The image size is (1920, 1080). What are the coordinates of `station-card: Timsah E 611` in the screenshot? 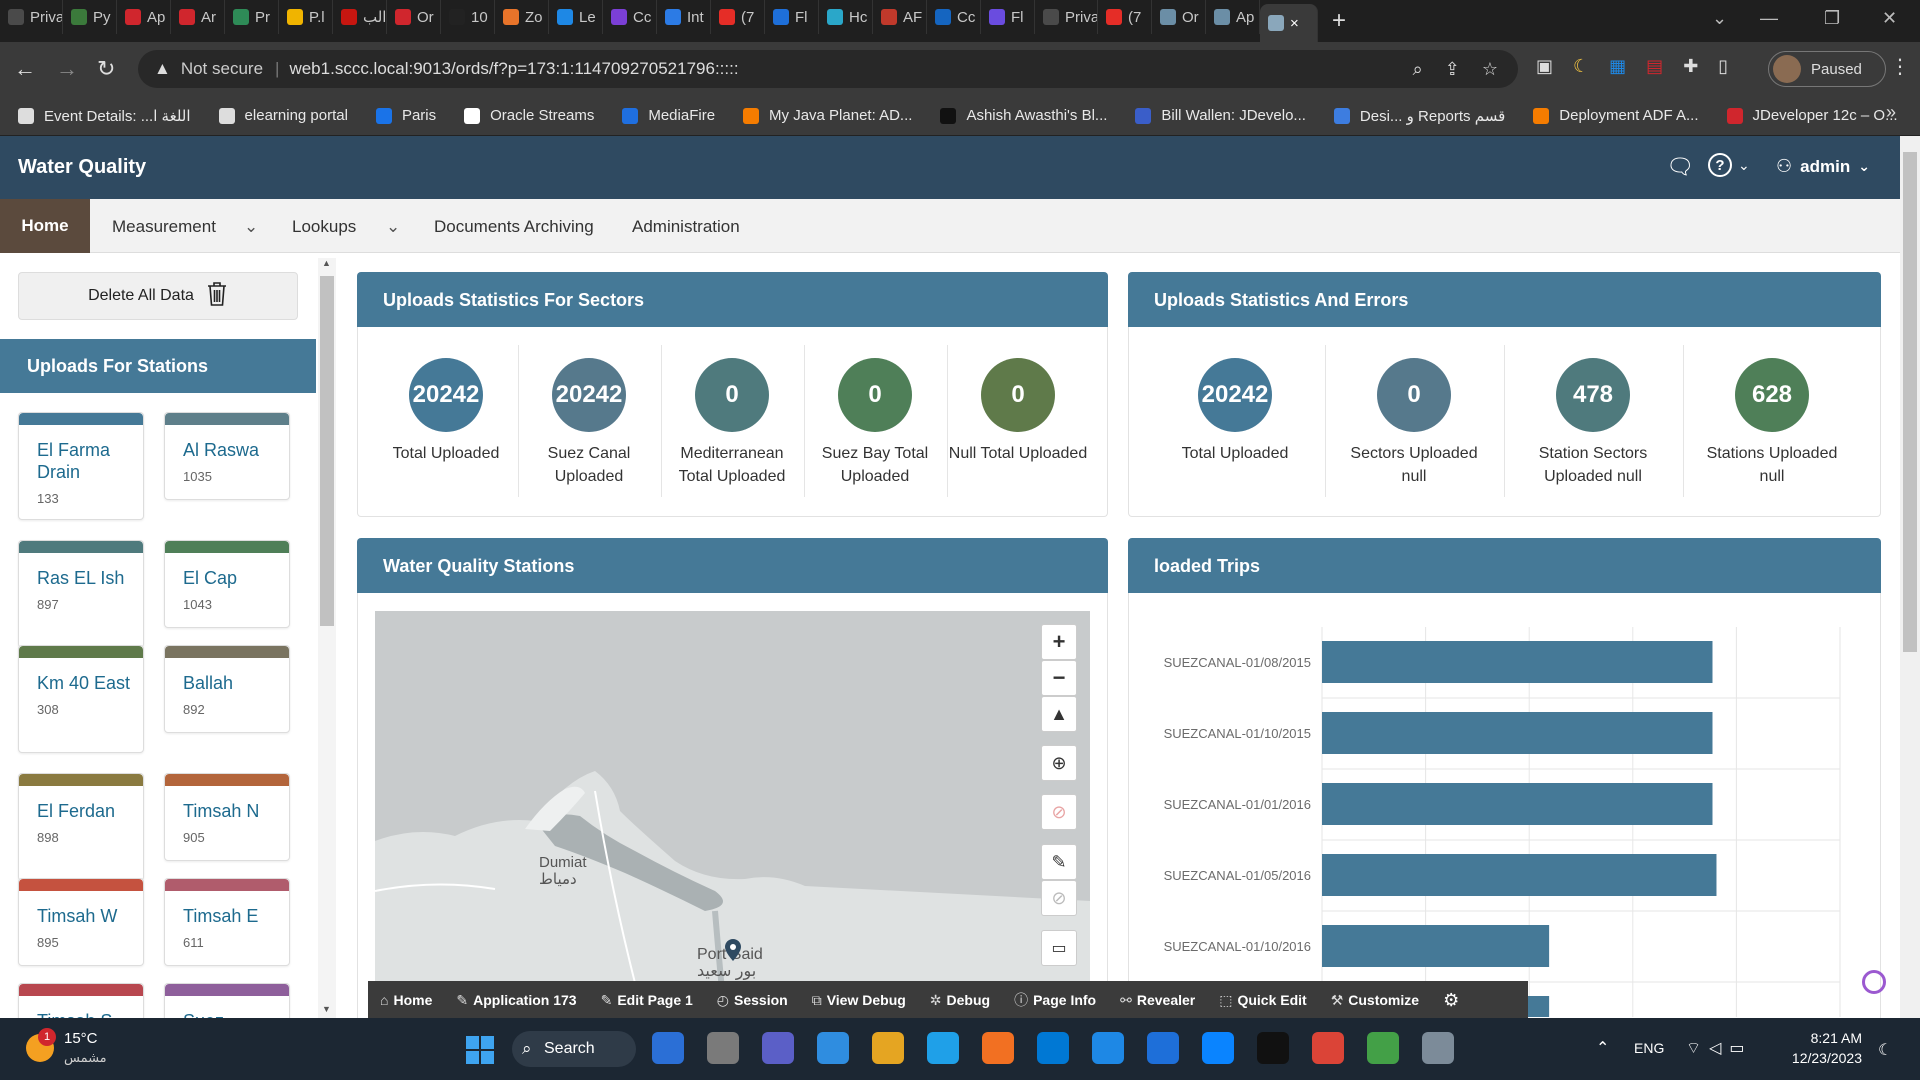 It's located at (227, 922).